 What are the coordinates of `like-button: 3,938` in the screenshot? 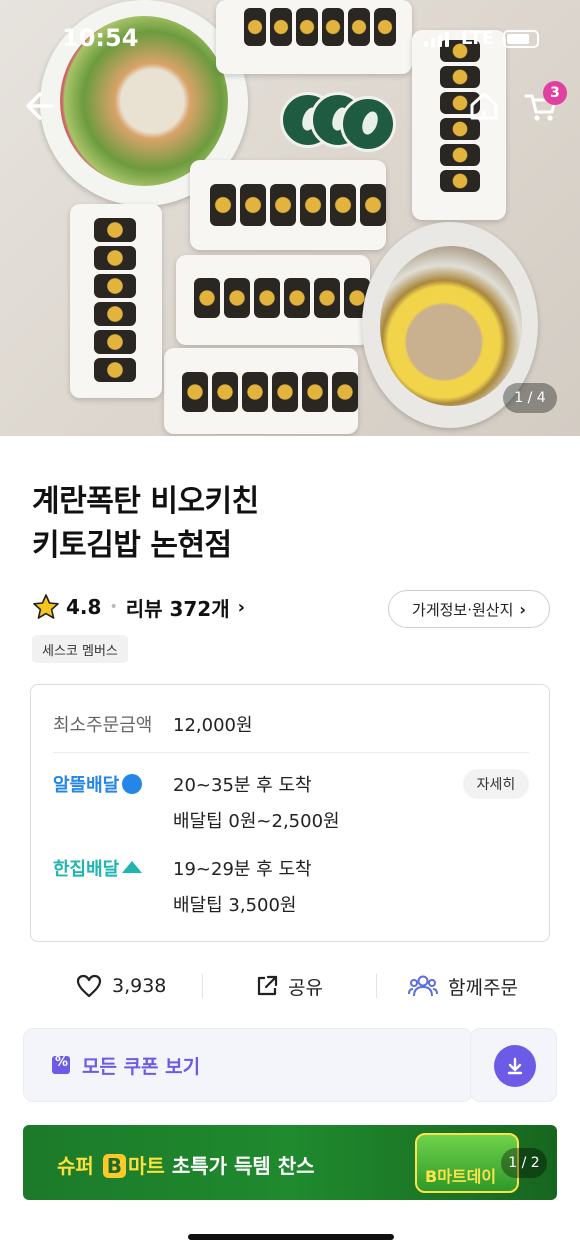 It's located at (121, 986).